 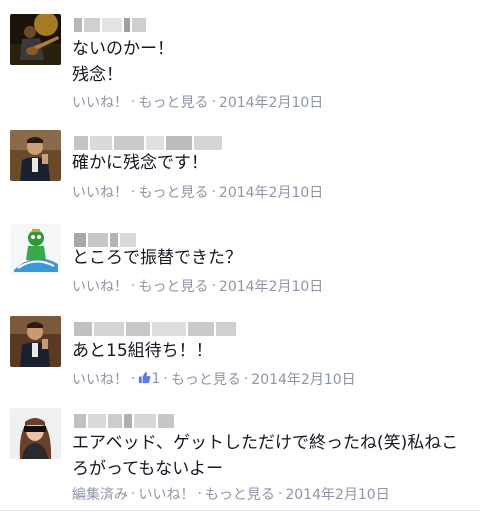 I want to click on avatar-photo-woman, so click(x=35, y=433).